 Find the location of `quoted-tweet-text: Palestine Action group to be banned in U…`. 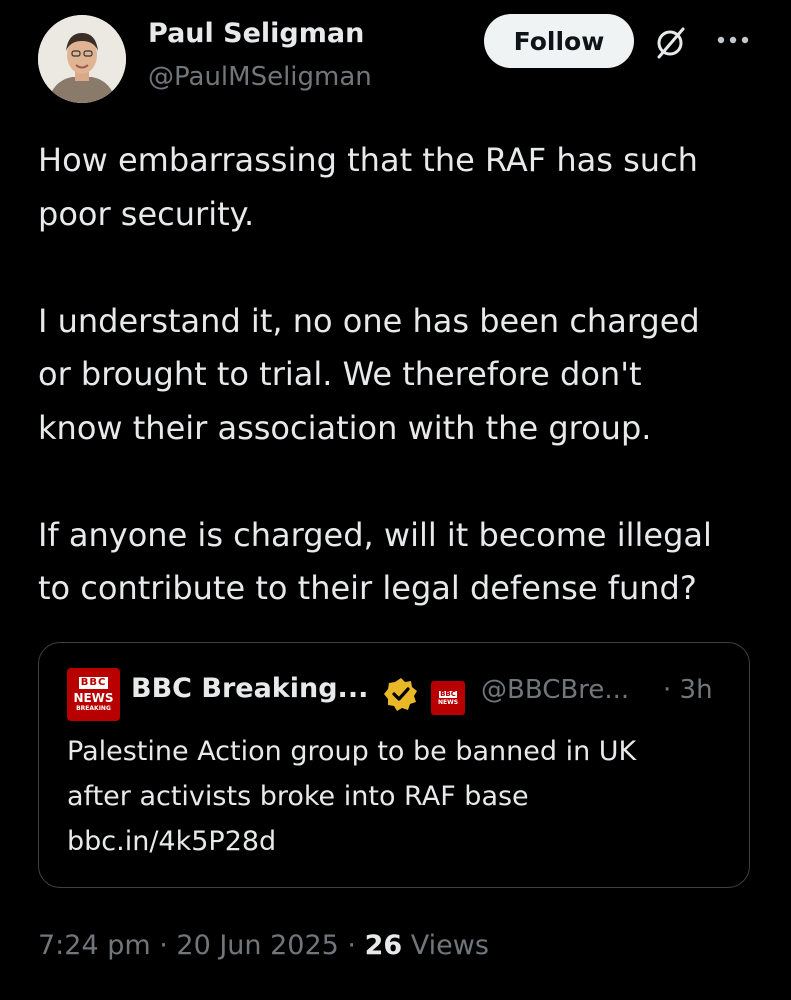

quoted-tweet-text: Palestine Action group to be banned in U… is located at coordinates (352, 796).